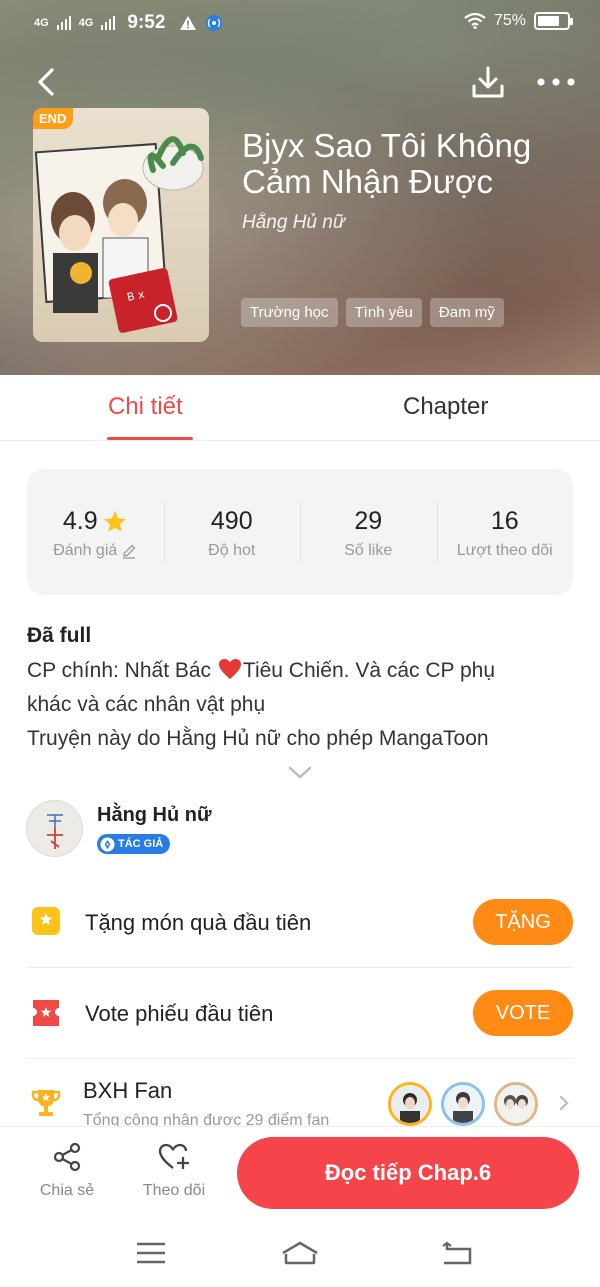  I want to click on fan-ranking-title: BXH Fan, so click(127, 1091).